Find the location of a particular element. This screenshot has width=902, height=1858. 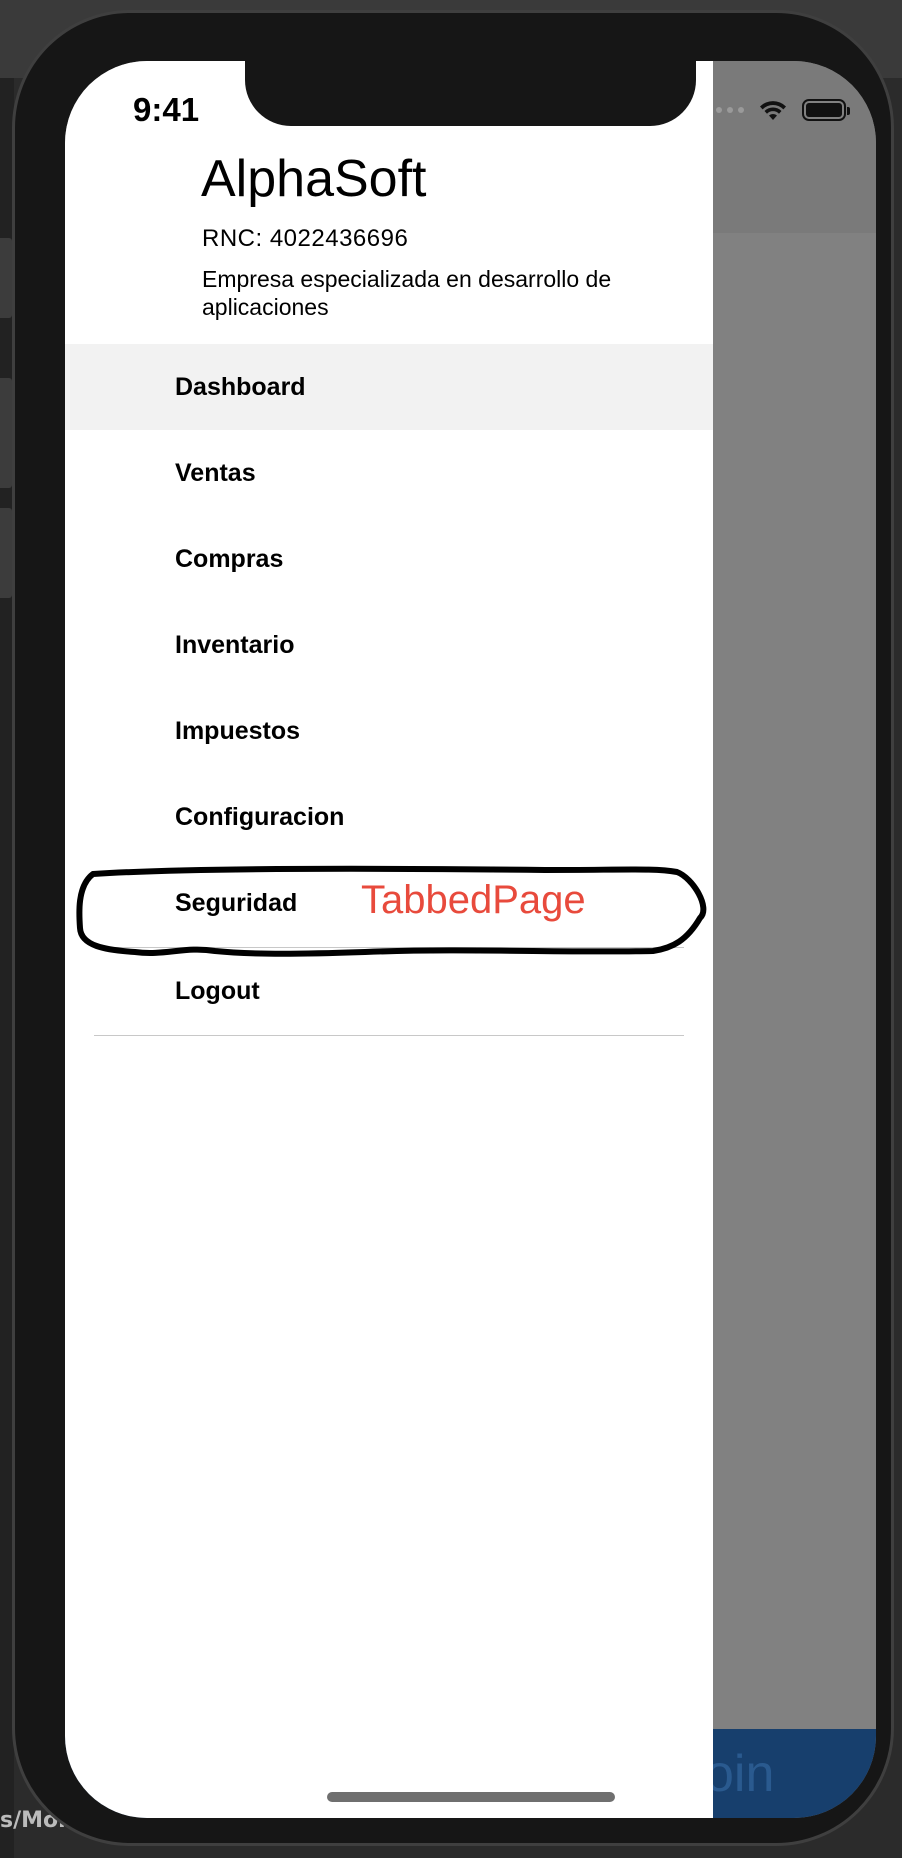

battery-icon is located at coordinates (826, 110).